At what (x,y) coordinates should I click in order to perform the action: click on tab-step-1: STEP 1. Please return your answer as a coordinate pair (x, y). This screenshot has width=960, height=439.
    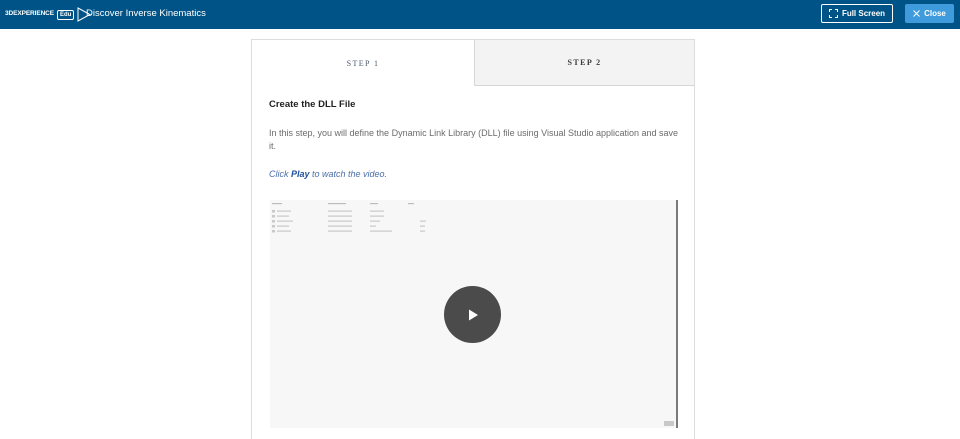
    Looking at the image, I should click on (363, 63).